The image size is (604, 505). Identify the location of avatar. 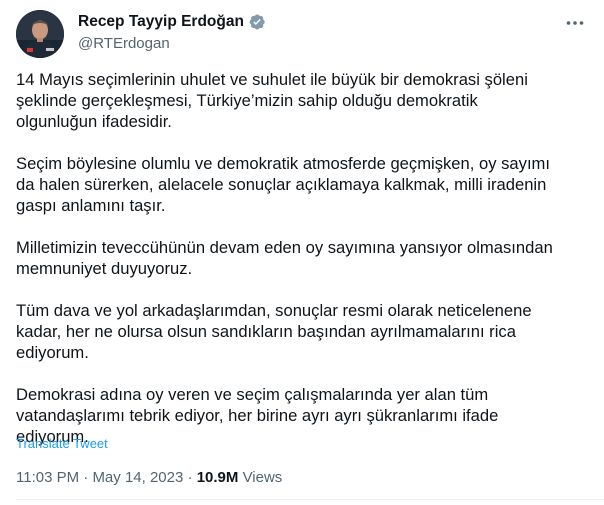
(40, 34).